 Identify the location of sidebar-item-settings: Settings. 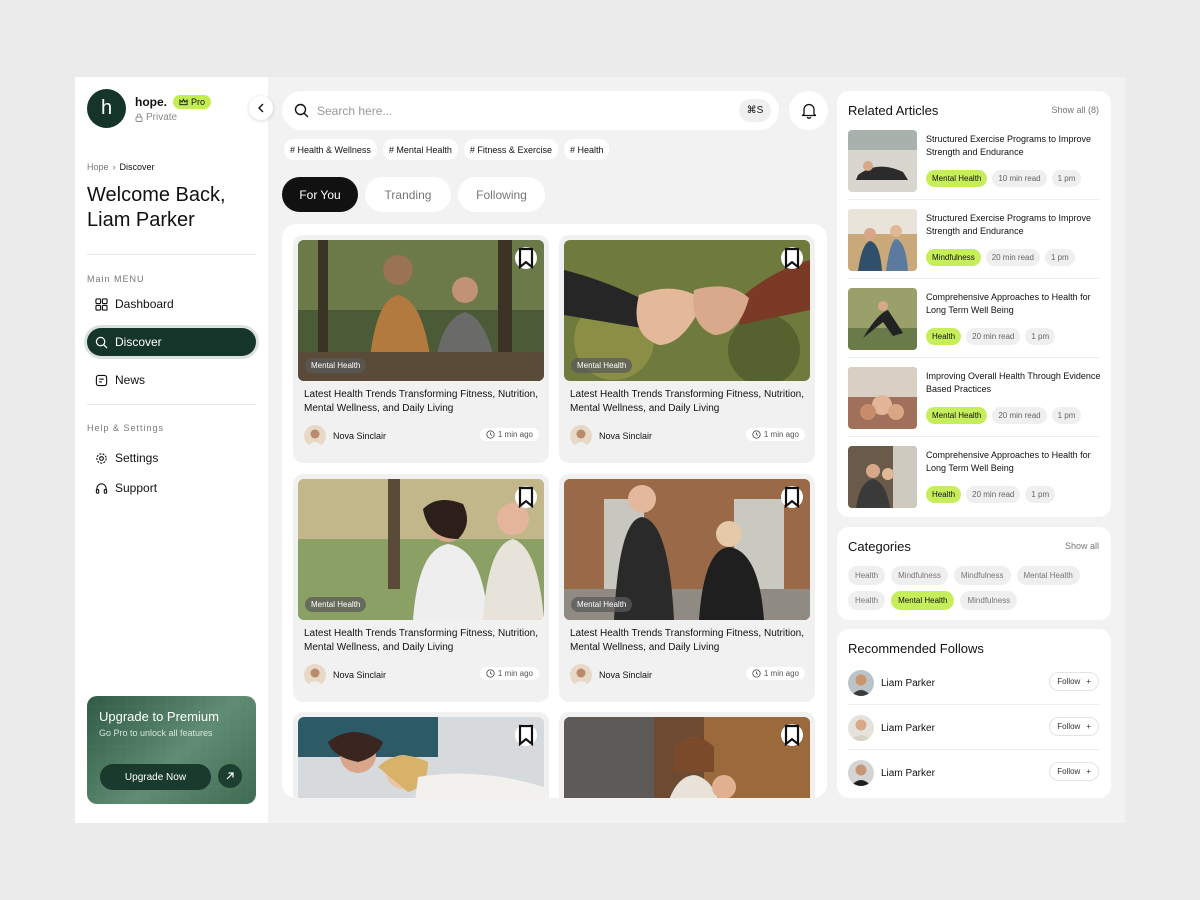
(171, 458).